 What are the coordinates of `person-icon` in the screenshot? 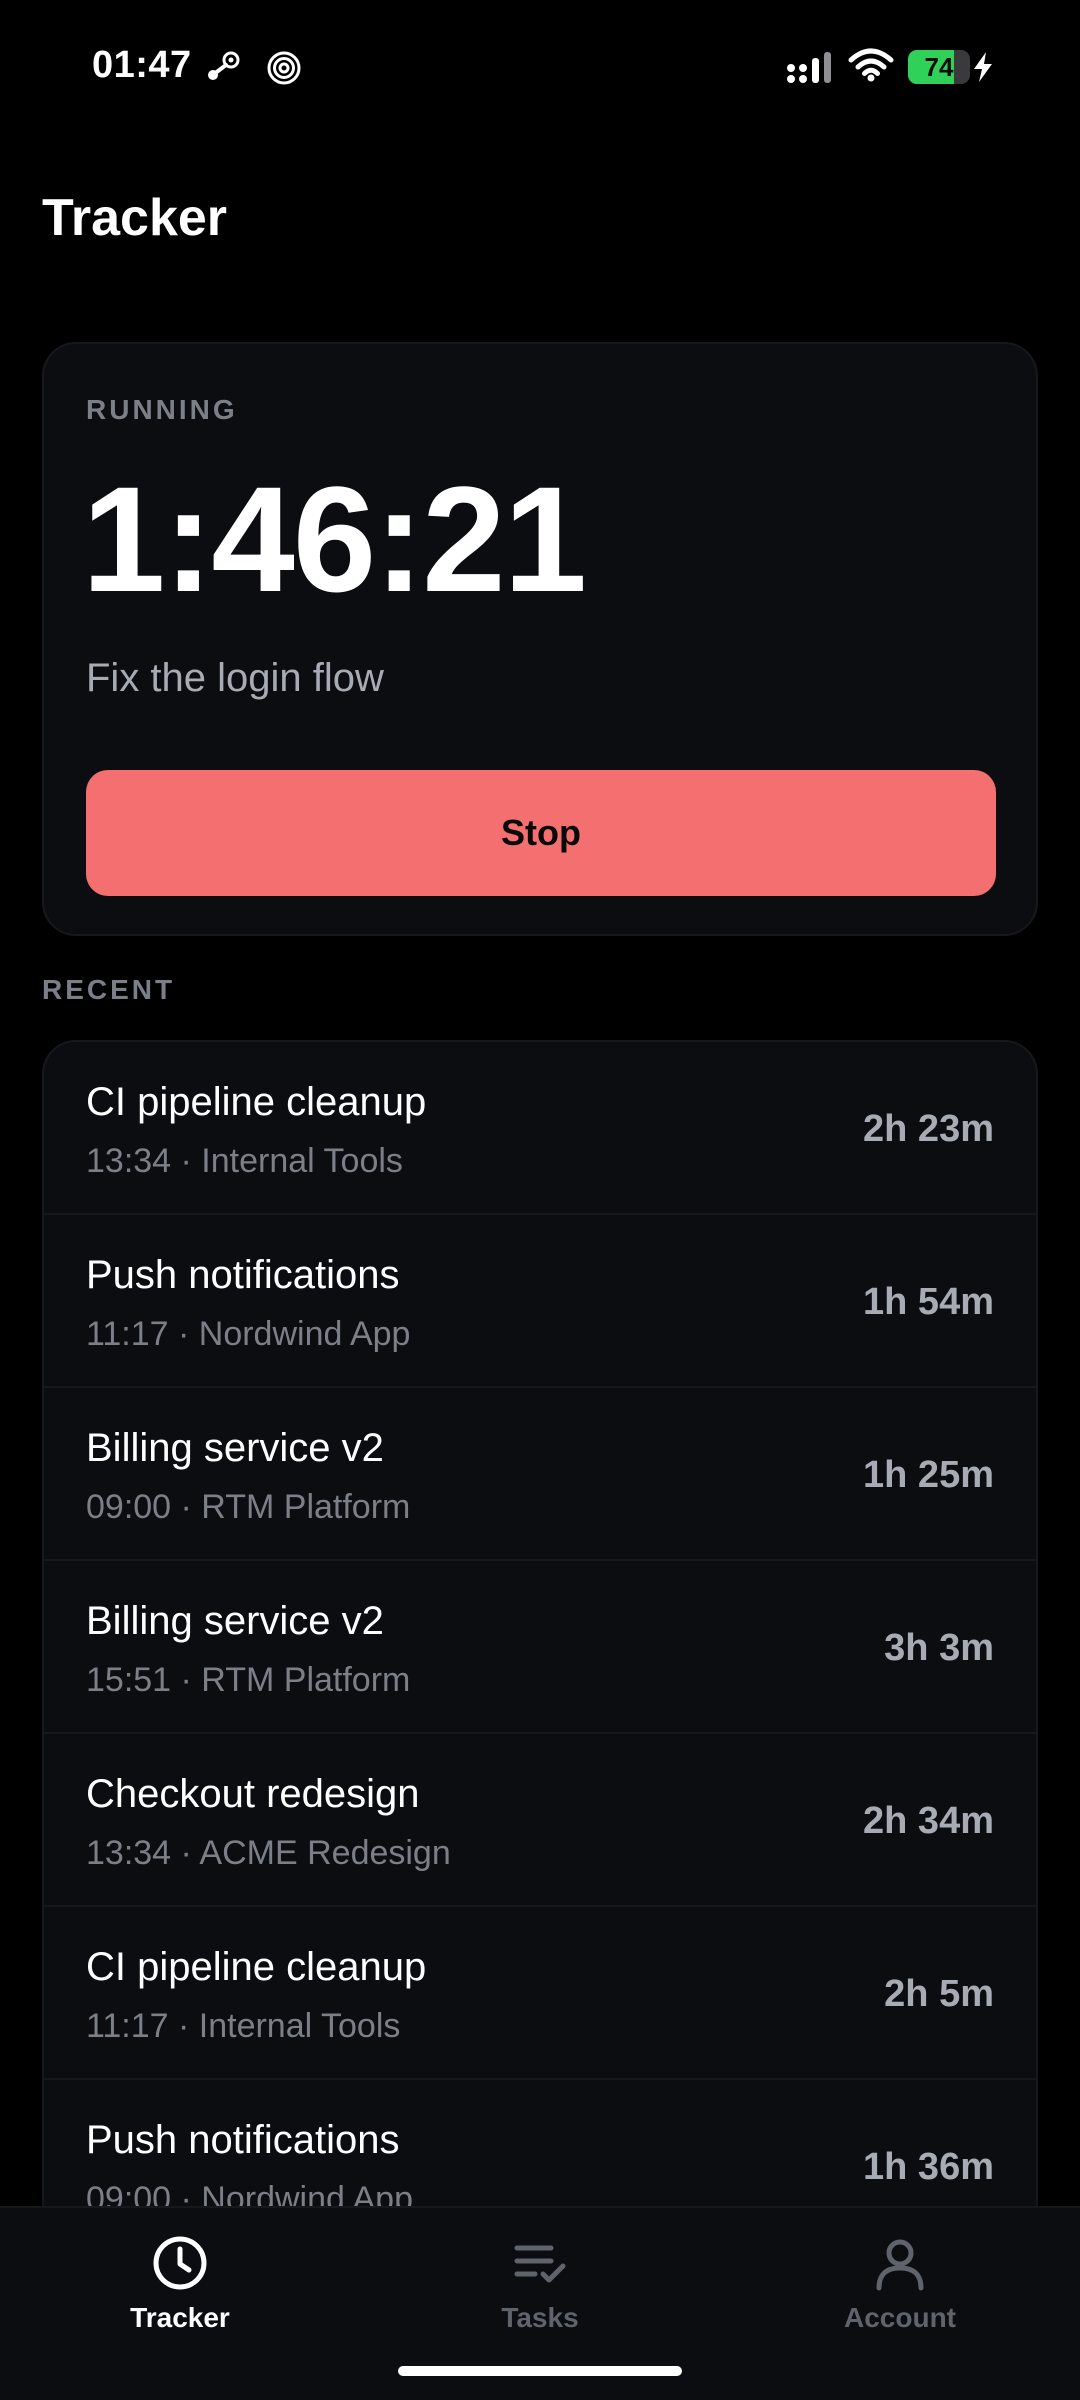 It's located at (900, 2265).